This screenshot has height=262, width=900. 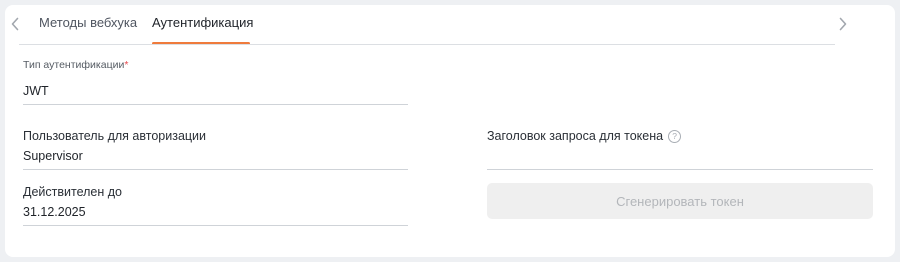 What do you see at coordinates (680, 169) in the screenshot?
I see `token-header-underline` at bounding box center [680, 169].